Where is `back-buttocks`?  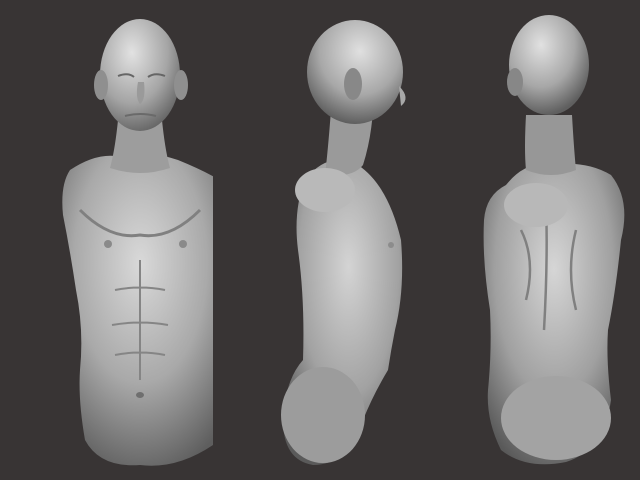 back-buttocks is located at coordinates (556, 418).